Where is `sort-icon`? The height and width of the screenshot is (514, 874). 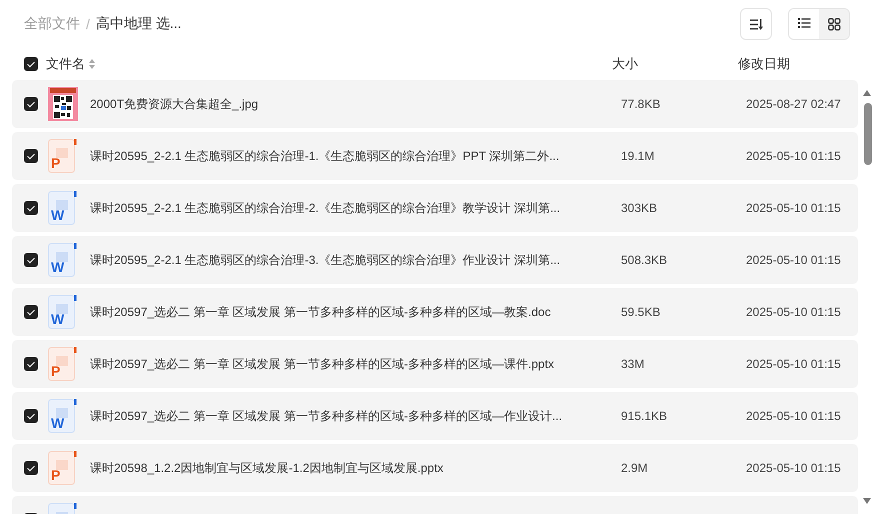
sort-icon is located at coordinates (756, 24).